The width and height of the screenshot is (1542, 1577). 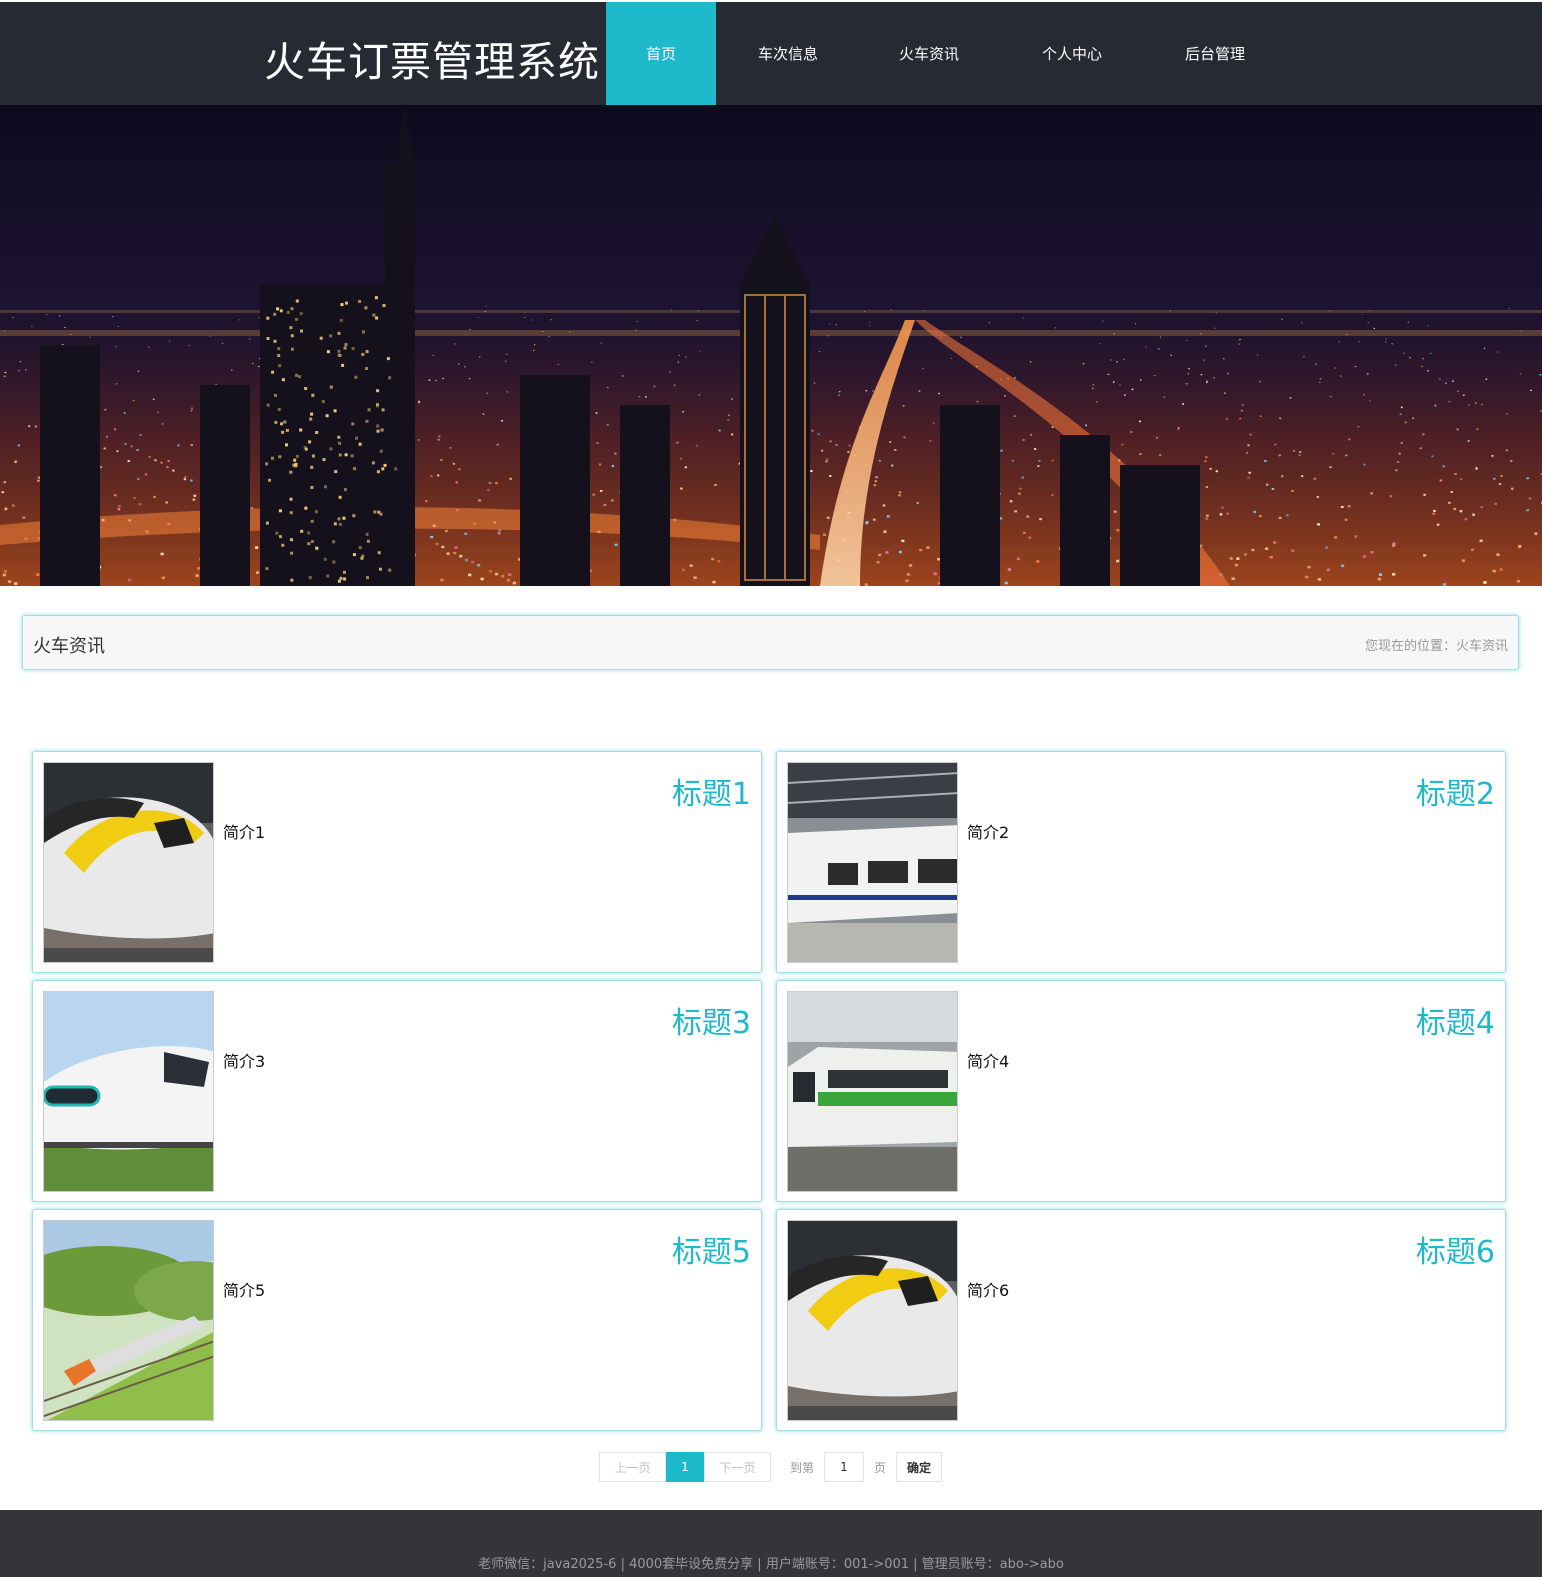 What do you see at coordinates (685, 1467) in the screenshot?
I see `page-number-current: 1` at bounding box center [685, 1467].